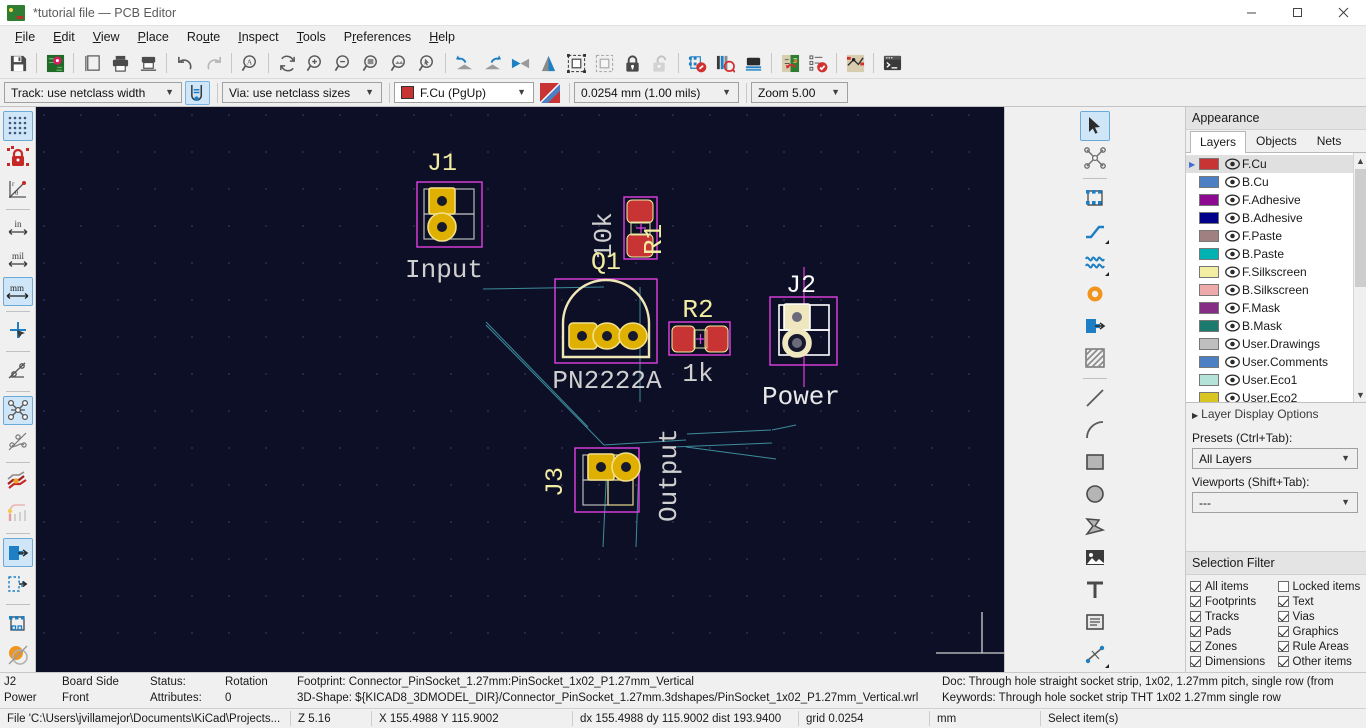  I want to click on layer-row-f-cu: ▶ F.Cu, so click(1276, 164).